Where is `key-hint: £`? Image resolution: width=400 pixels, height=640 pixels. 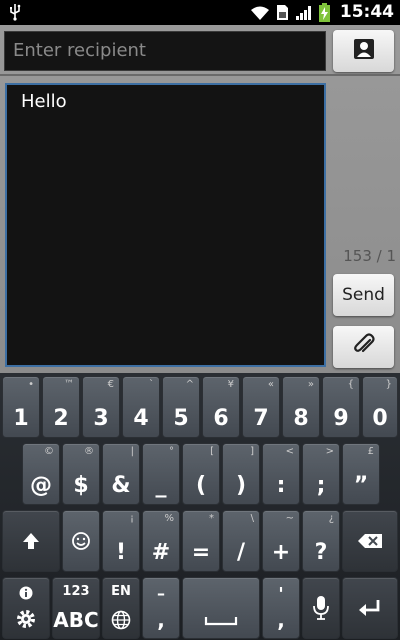
key-hint: £ is located at coordinates (370, 451).